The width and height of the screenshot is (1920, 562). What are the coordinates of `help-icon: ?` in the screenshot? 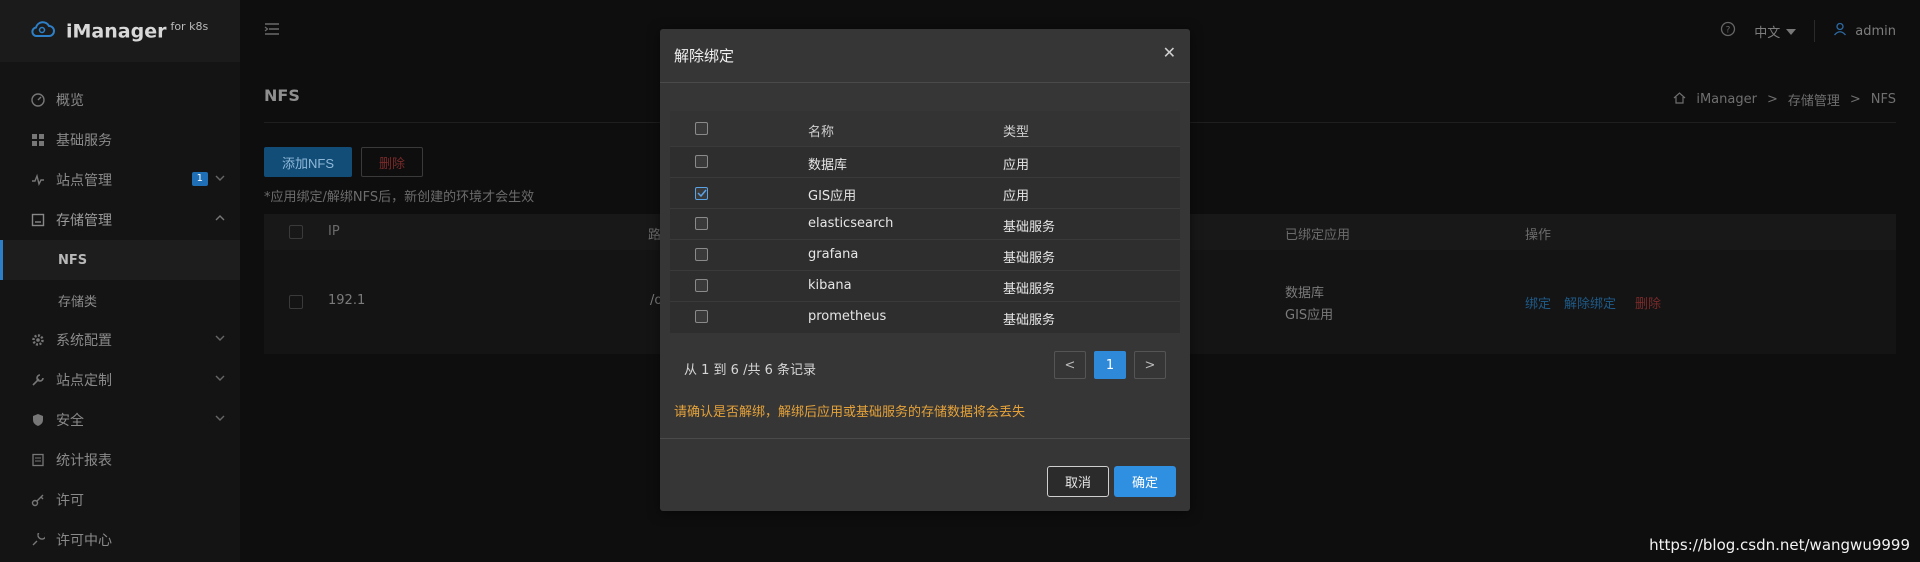 It's located at (1728, 31).